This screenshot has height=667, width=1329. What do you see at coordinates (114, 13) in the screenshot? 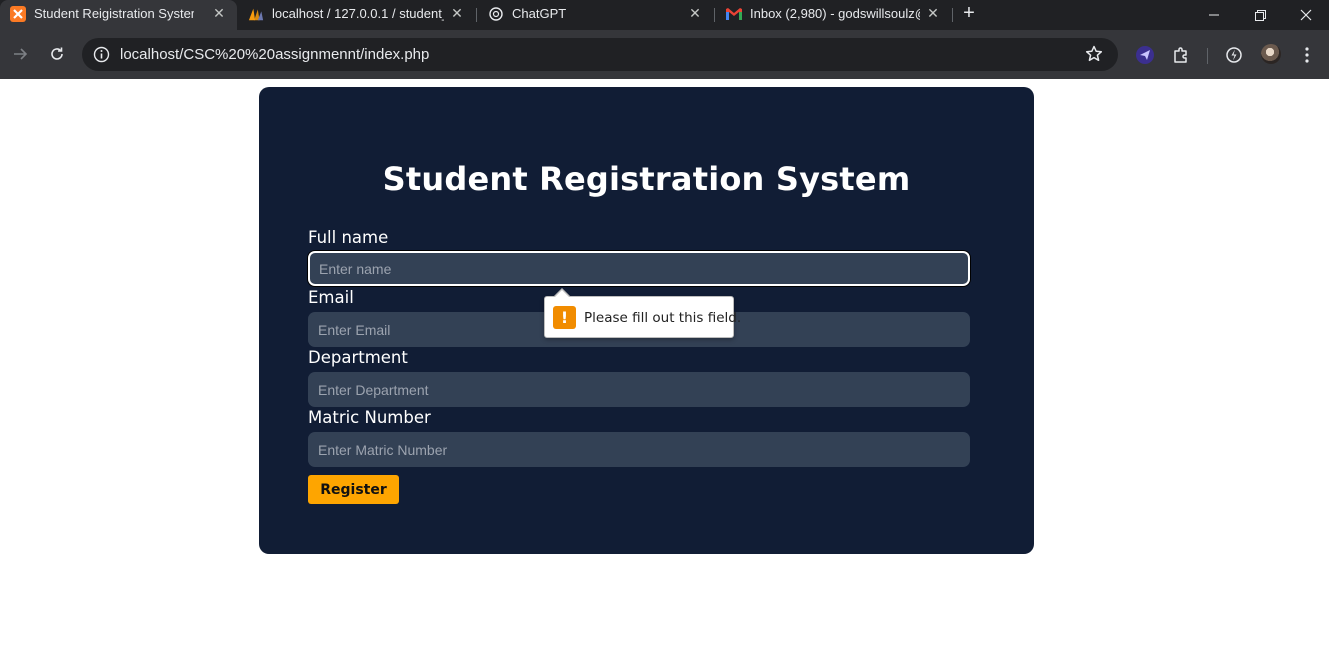
I see `tab-title: Student Reigistration System` at bounding box center [114, 13].